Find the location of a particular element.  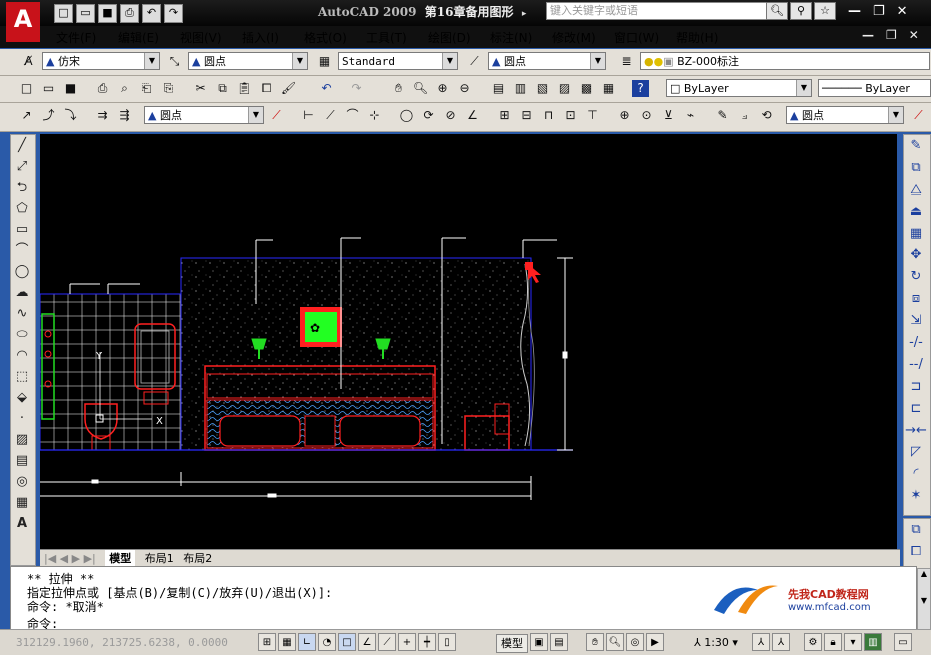

align-leader-icon: ⇉ is located at coordinates (102, 115).